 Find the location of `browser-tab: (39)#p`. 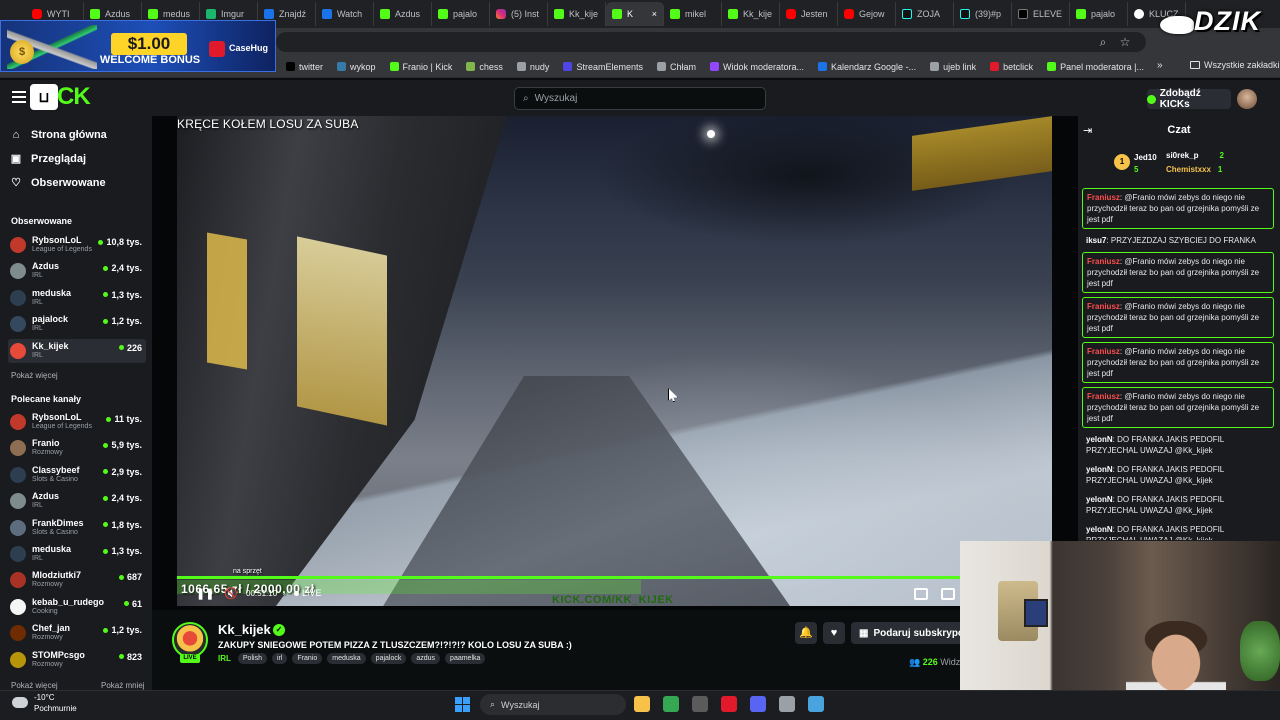

browser-tab: (39)#p is located at coordinates (983, 14).